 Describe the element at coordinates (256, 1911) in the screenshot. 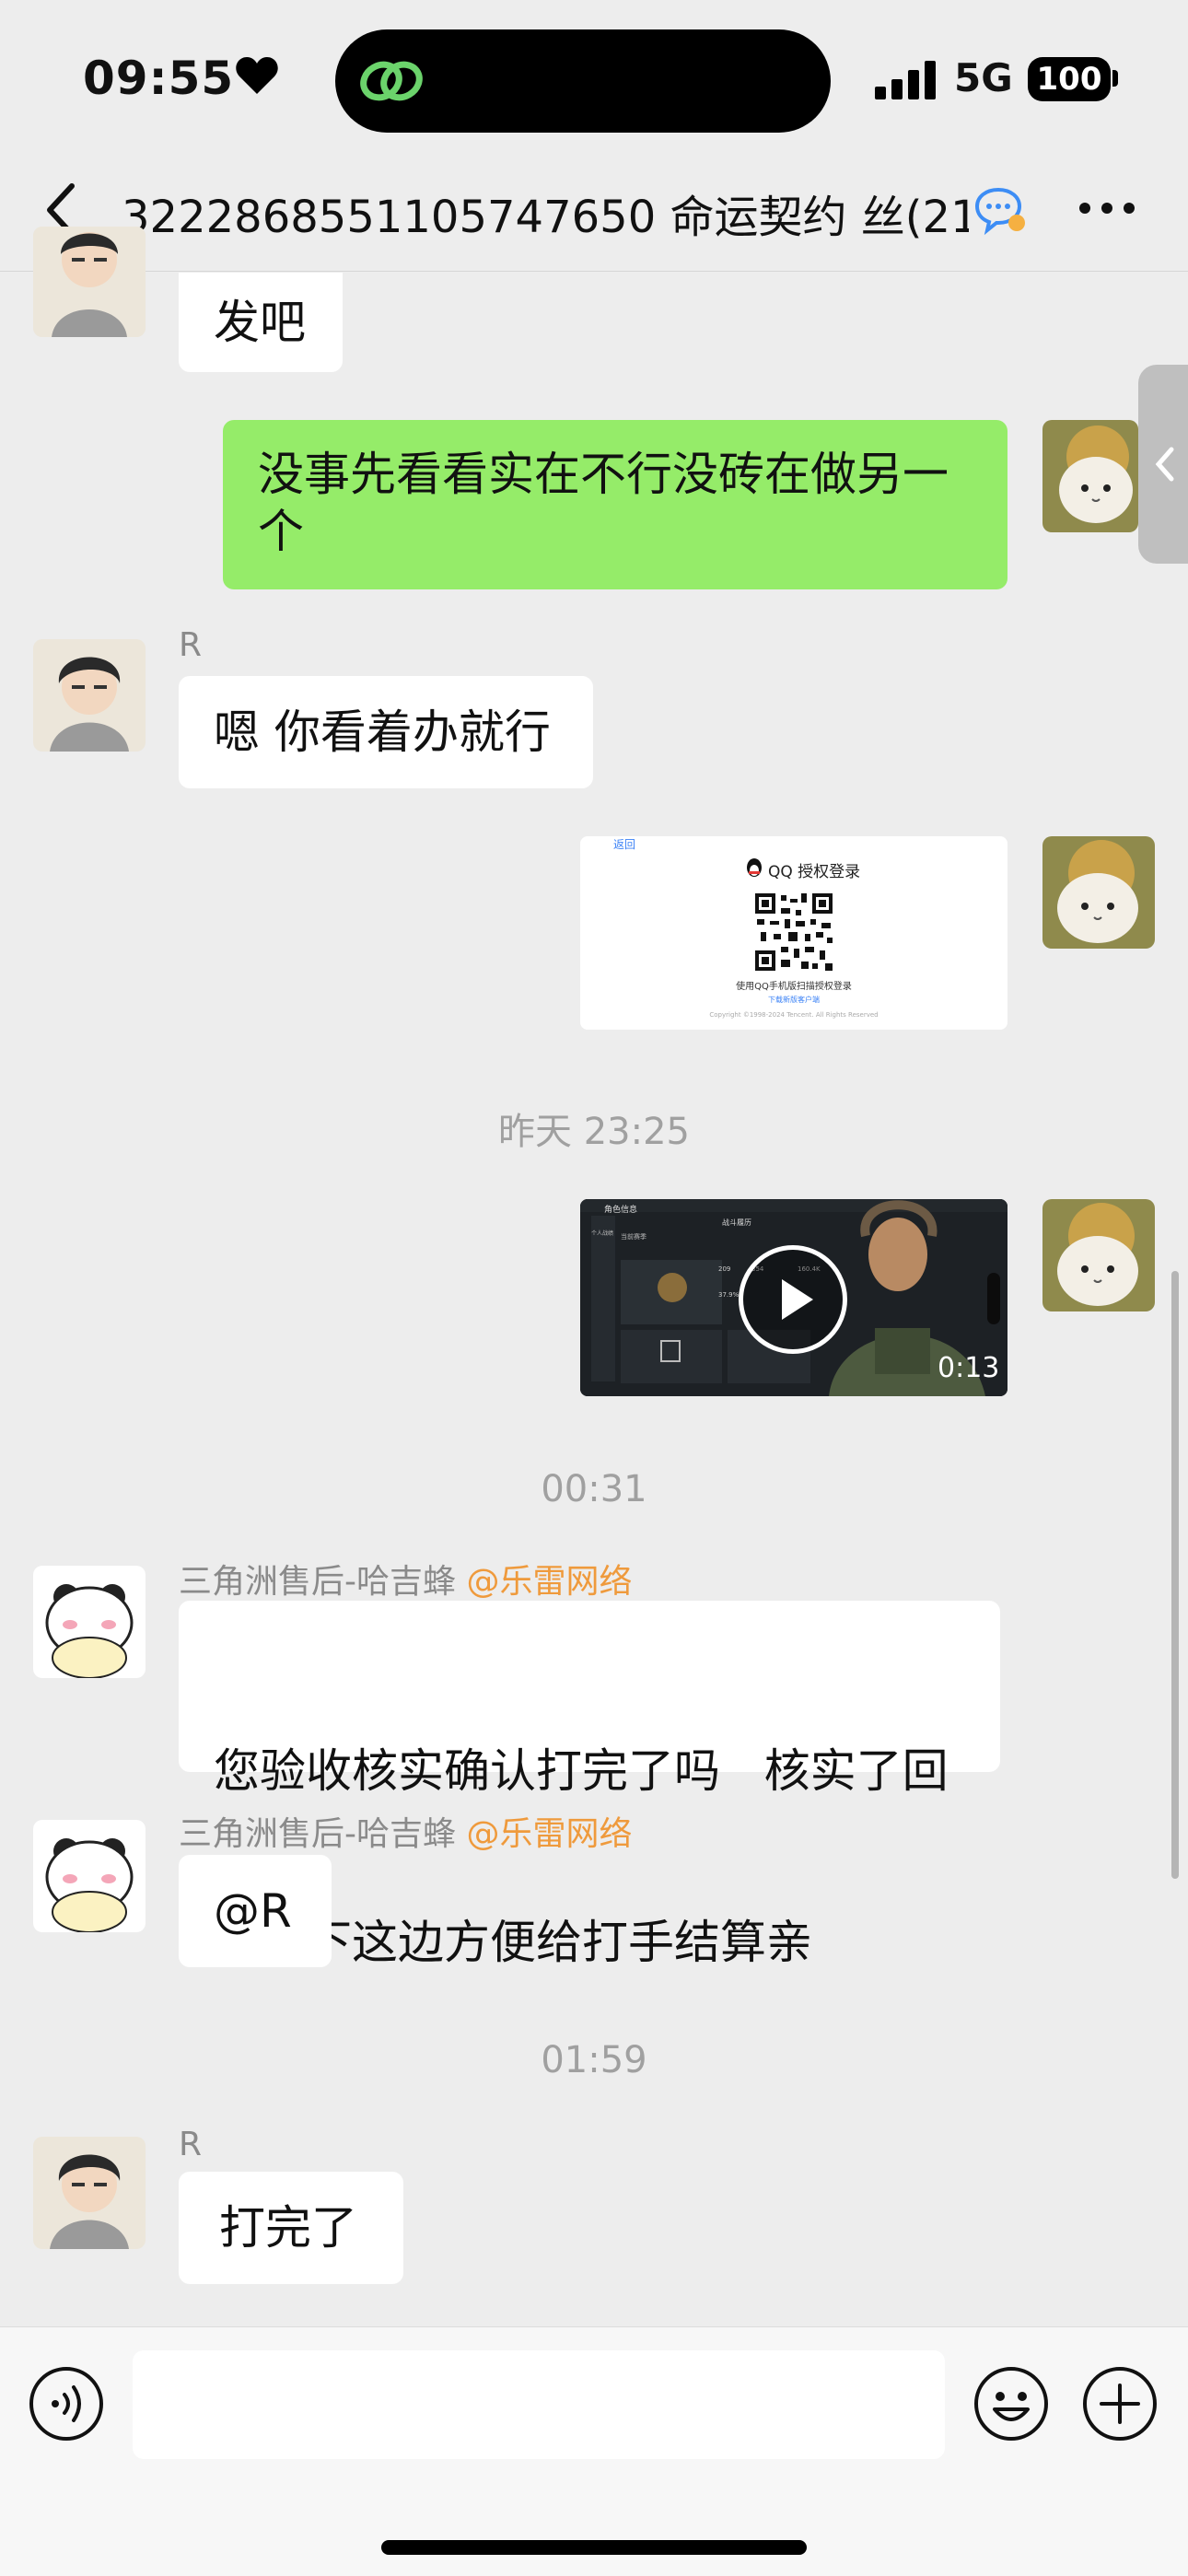

I see `message-bubble: @R` at that location.